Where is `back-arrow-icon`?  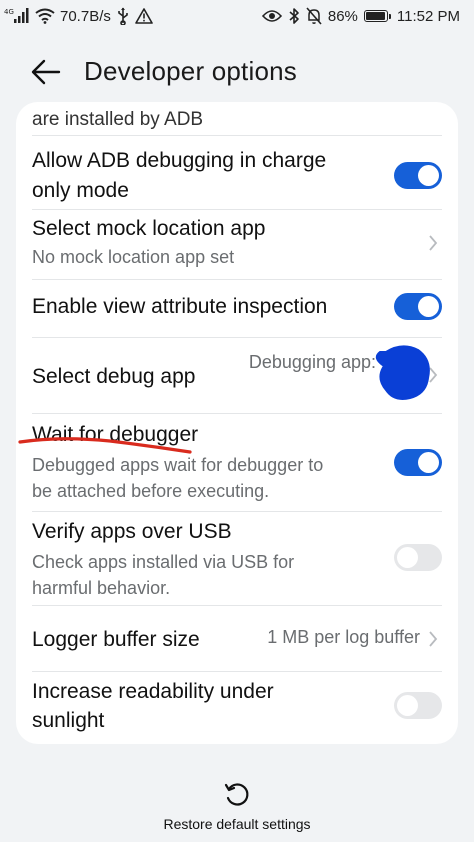
back-arrow-icon is located at coordinates (46, 72).